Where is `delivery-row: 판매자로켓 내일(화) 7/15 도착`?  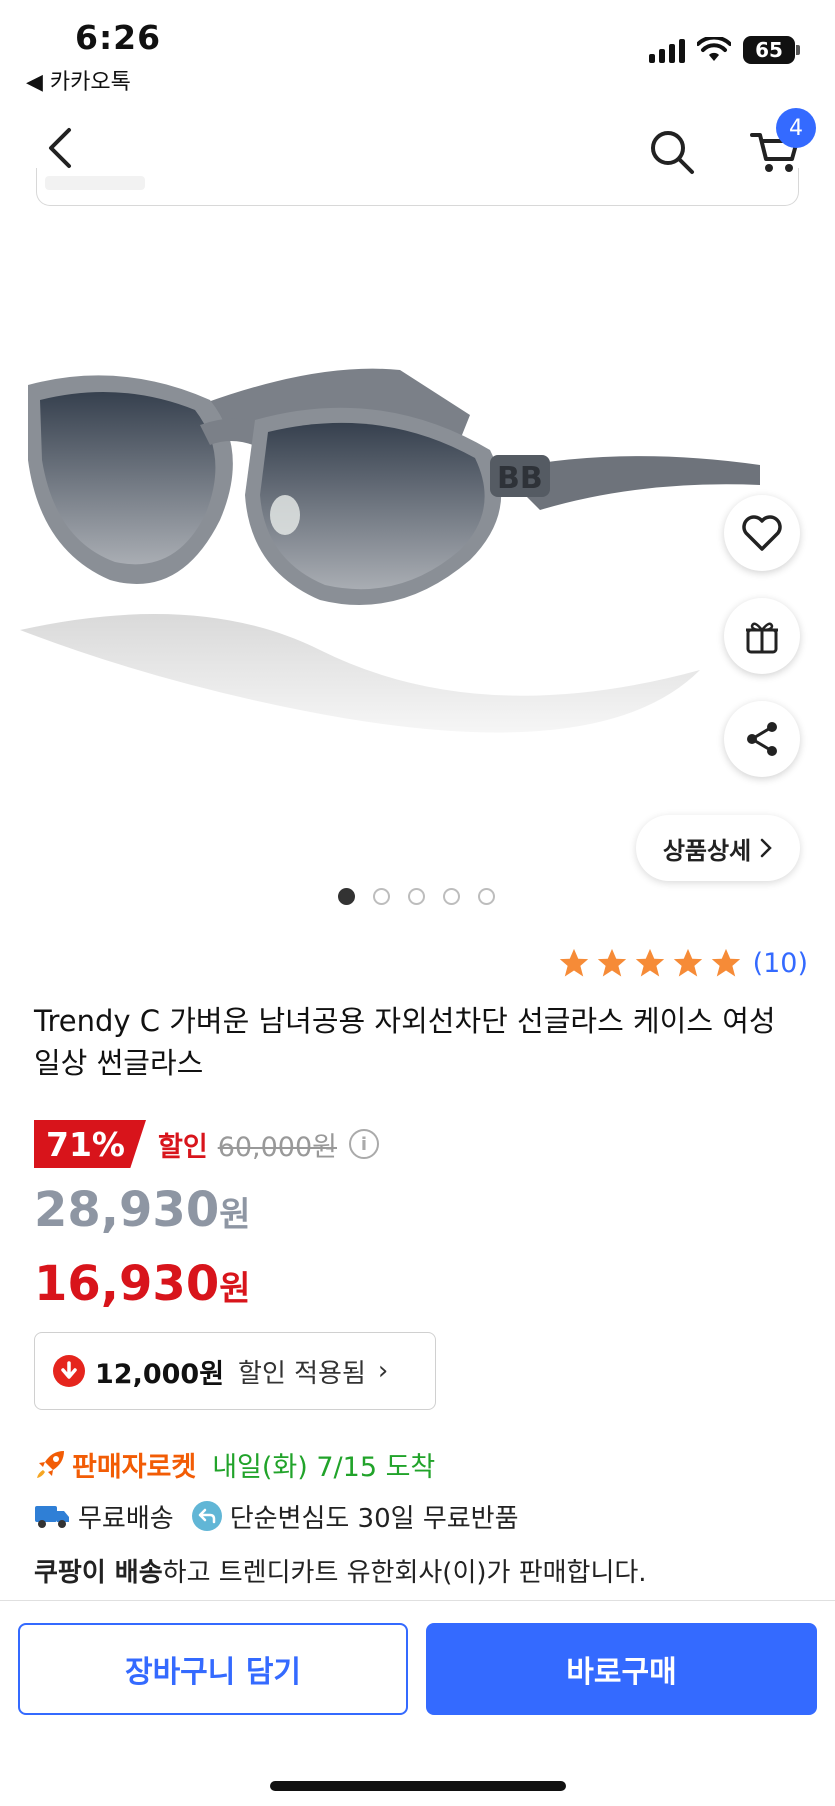 delivery-row: 판매자로켓 내일(화) 7/15 도착 is located at coordinates (234, 1464).